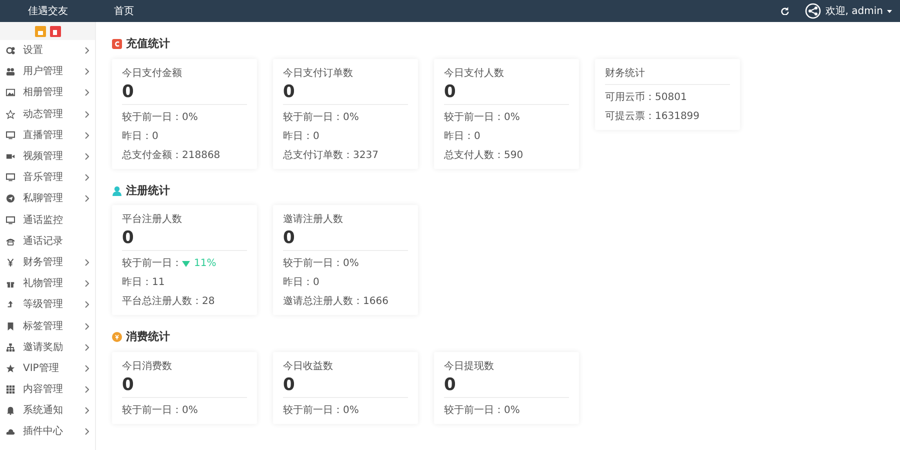  Describe the element at coordinates (186, 263) in the screenshot. I see `down-triangle-icon` at that location.